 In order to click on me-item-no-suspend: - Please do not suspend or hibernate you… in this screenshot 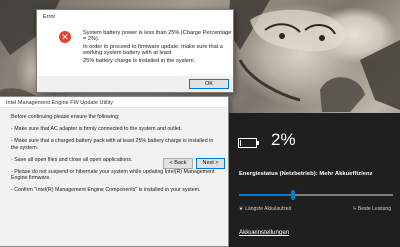, I will do `click(113, 175)`.